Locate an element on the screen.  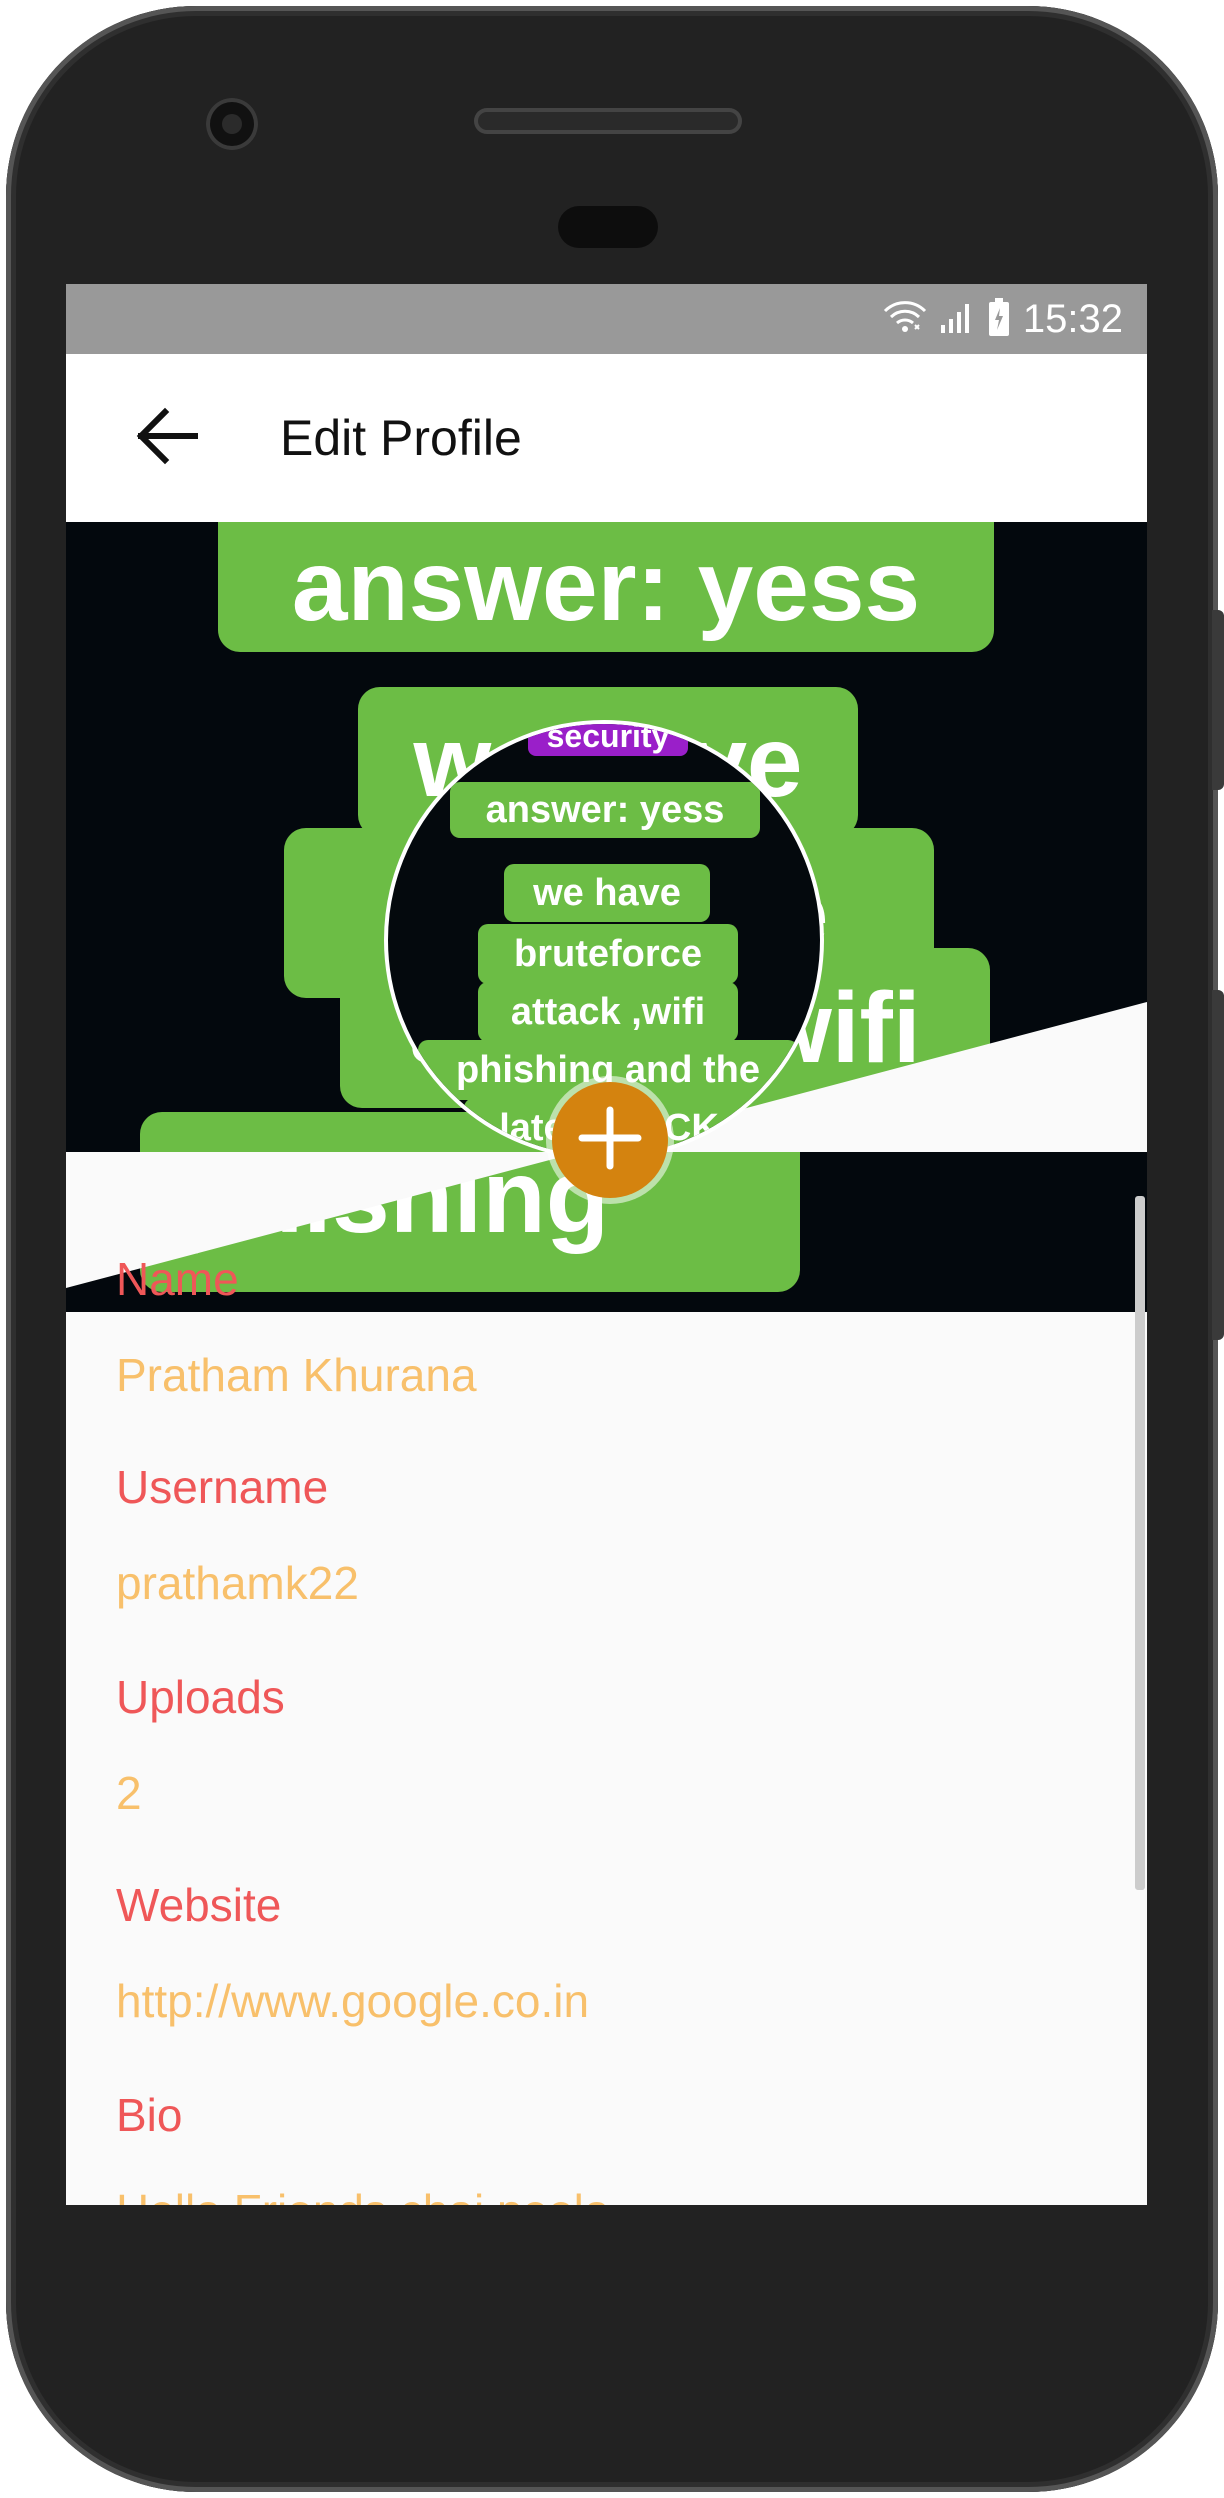
battery-icon is located at coordinates (999, 319).